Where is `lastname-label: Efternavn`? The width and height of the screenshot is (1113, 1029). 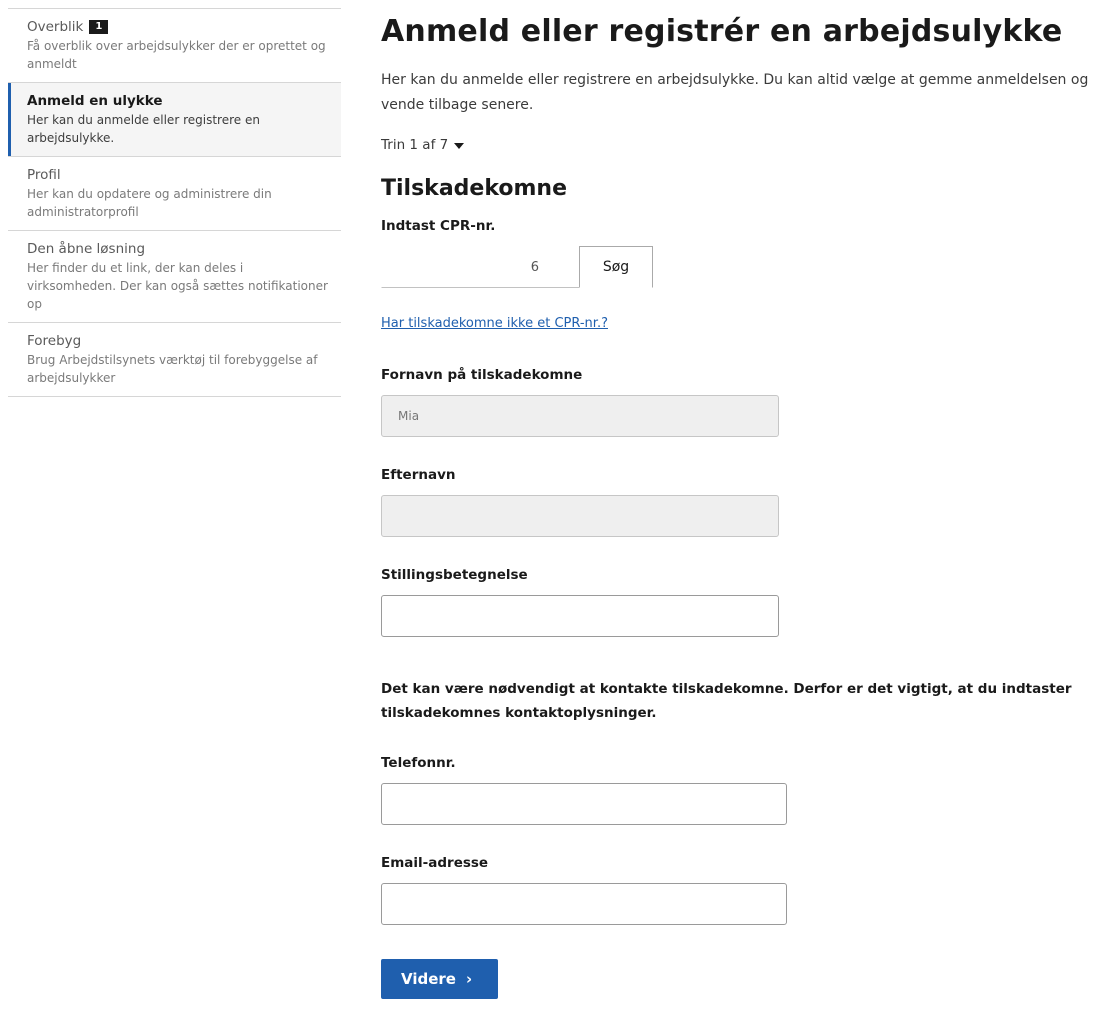
lastname-label: Efternavn is located at coordinates (418, 475).